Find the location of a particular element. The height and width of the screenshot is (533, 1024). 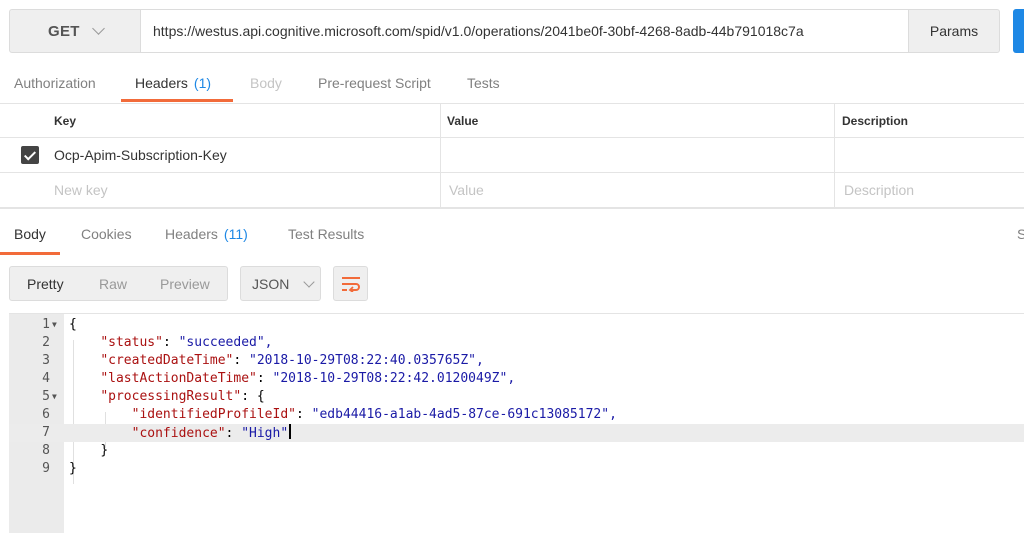

text-cursor is located at coordinates (290, 431).